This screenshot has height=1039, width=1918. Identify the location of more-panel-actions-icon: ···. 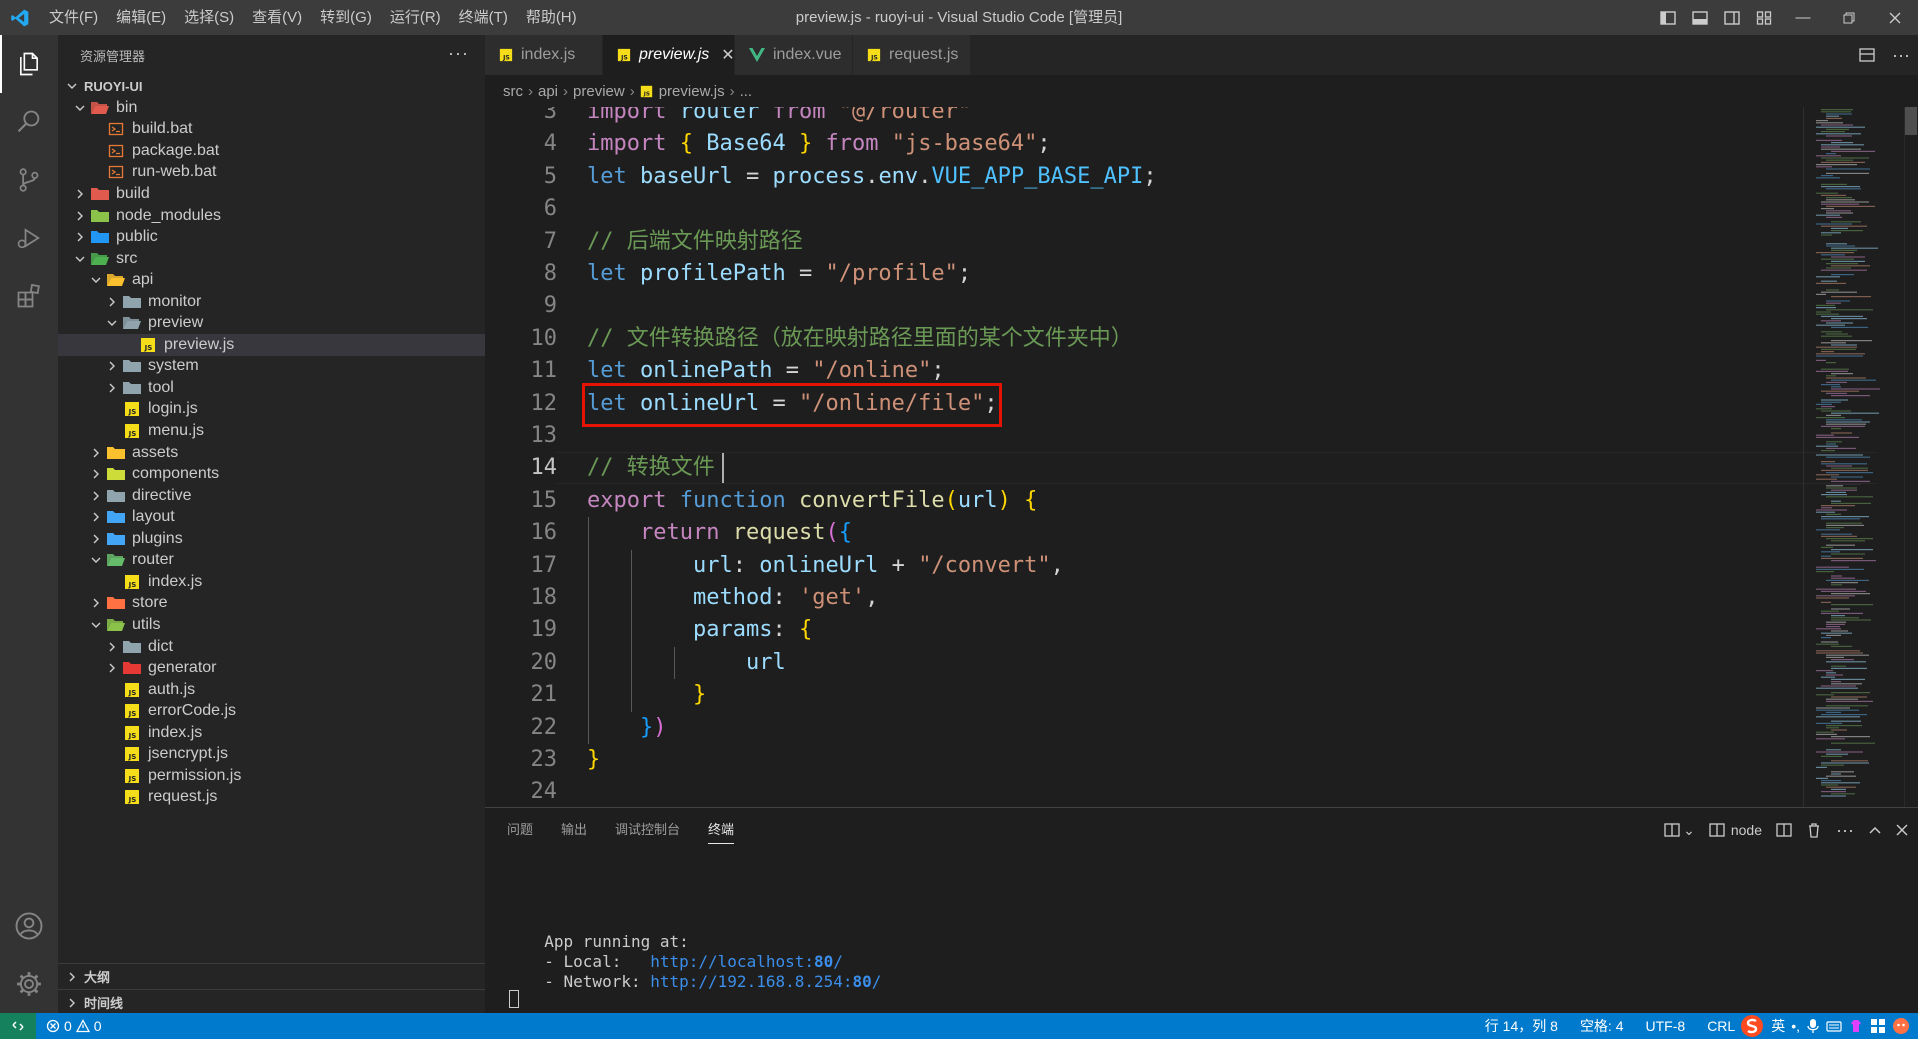
(1845, 830).